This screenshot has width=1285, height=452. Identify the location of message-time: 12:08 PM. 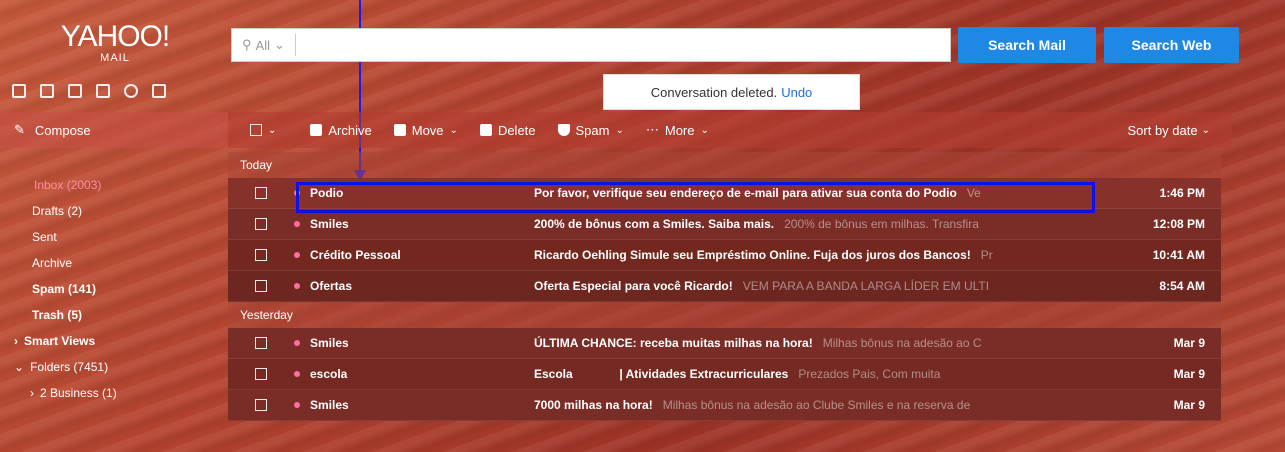
(1178, 224).